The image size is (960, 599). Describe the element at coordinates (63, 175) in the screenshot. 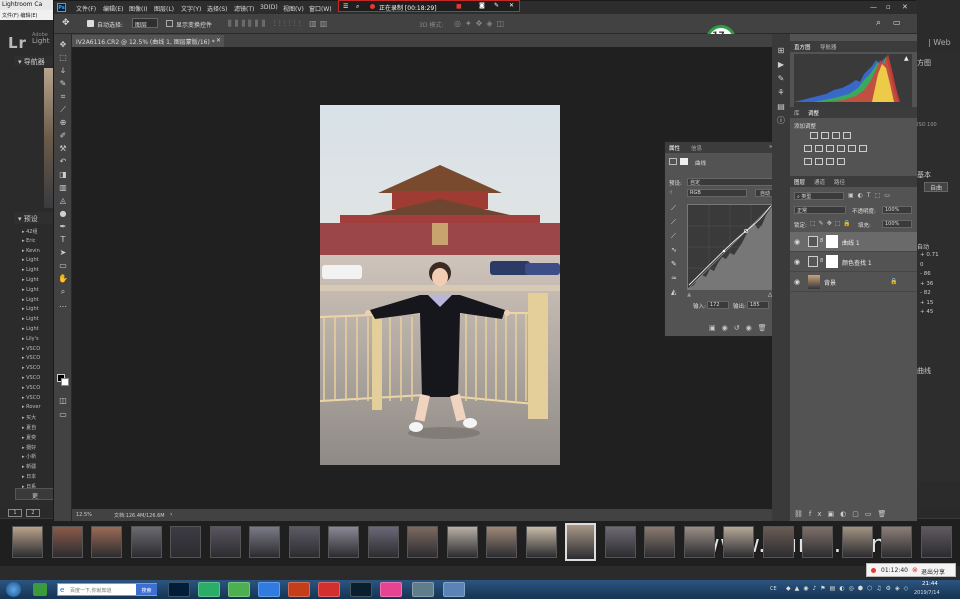

I see `eraser-tool-icon: ◨` at that location.